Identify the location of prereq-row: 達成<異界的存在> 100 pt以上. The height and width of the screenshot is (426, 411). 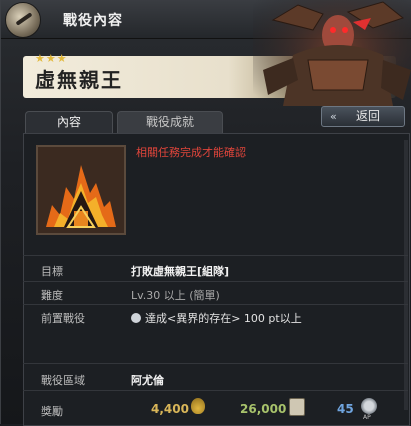
(216, 318).